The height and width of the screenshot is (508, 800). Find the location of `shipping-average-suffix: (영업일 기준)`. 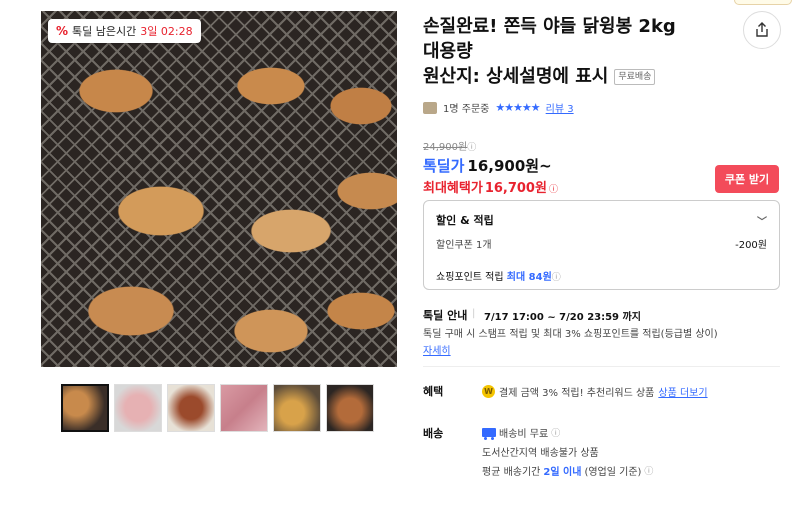

shipping-average-suffix: (영업일 기준) is located at coordinates (613, 472).